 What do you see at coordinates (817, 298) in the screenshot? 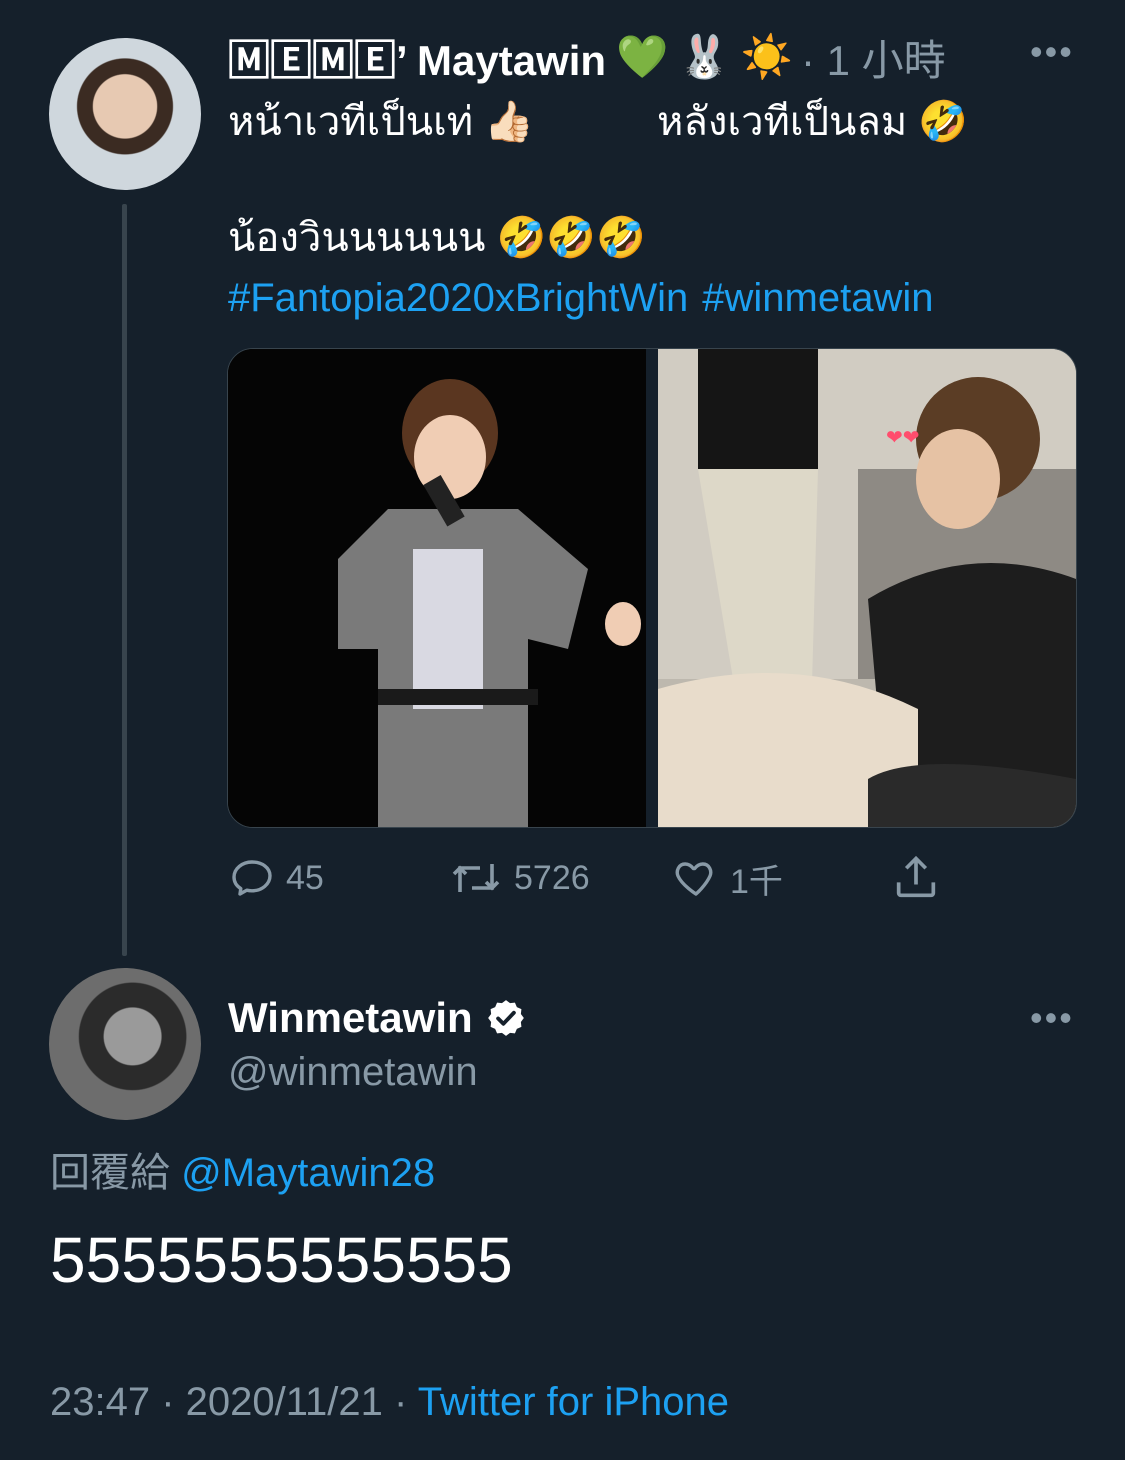
I see `hashtag-link: #winmetawin` at bounding box center [817, 298].